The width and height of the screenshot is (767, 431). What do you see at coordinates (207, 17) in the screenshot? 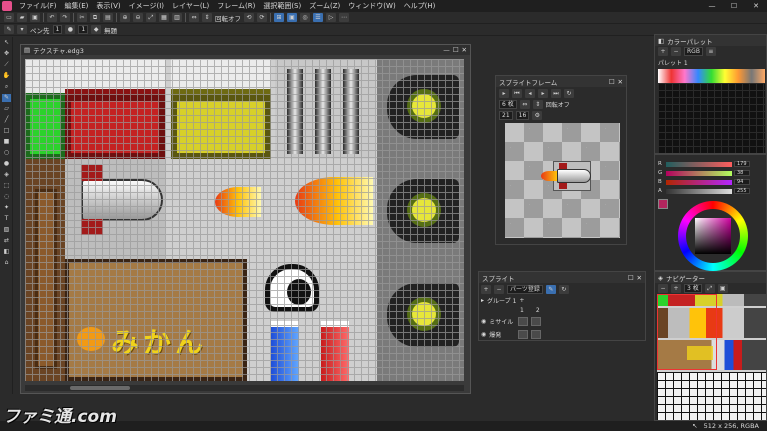
I see `flip-vertical-icon: ⇕` at bounding box center [207, 17].